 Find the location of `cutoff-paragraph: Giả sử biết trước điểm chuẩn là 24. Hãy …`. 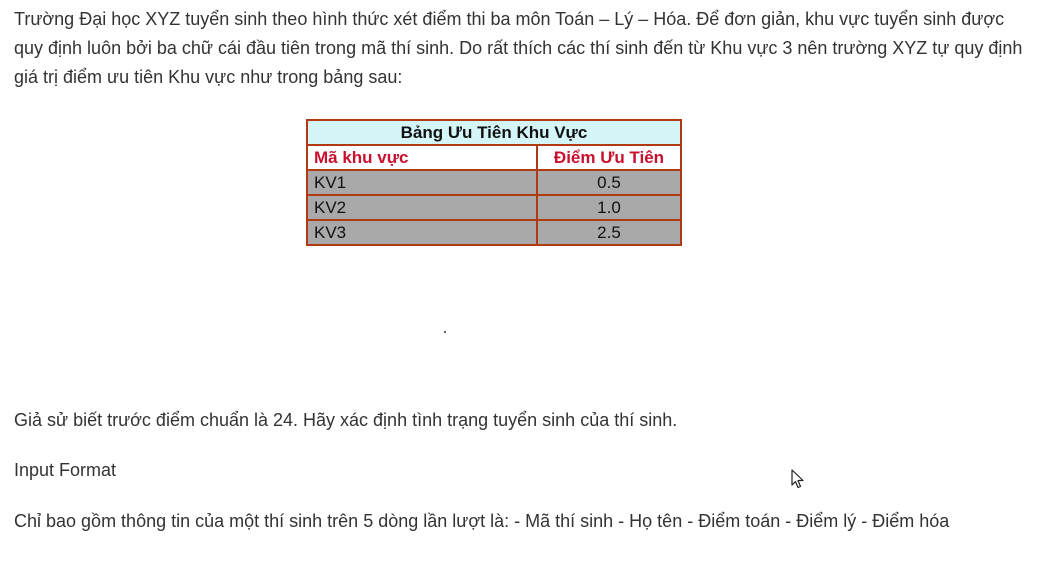

cutoff-paragraph: Giả sử biết trước điểm chuẩn là 24. Hãy … is located at coordinates (346, 420).